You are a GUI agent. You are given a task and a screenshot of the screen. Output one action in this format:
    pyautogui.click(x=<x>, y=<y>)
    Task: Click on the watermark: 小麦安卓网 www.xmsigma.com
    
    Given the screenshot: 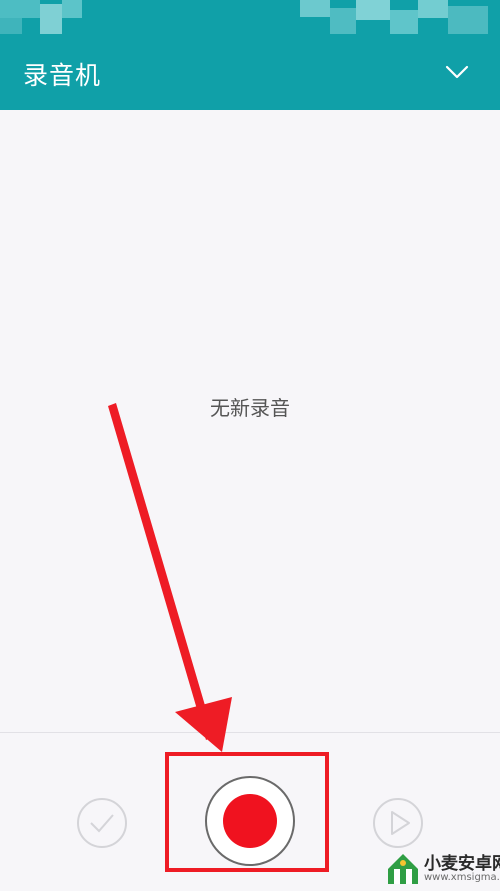 What is the action you would take?
    pyautogui.click(x=442, y=868)
    